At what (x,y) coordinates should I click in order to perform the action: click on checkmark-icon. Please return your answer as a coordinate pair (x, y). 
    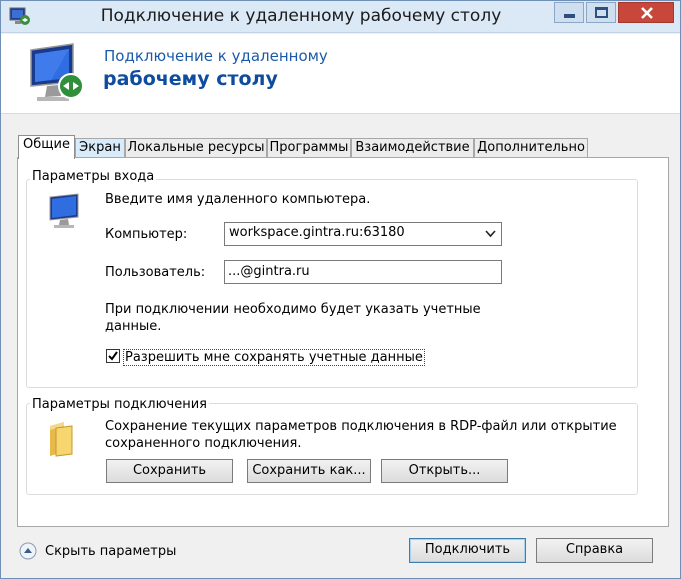
    Looking at the image, I should click on (113, 356).